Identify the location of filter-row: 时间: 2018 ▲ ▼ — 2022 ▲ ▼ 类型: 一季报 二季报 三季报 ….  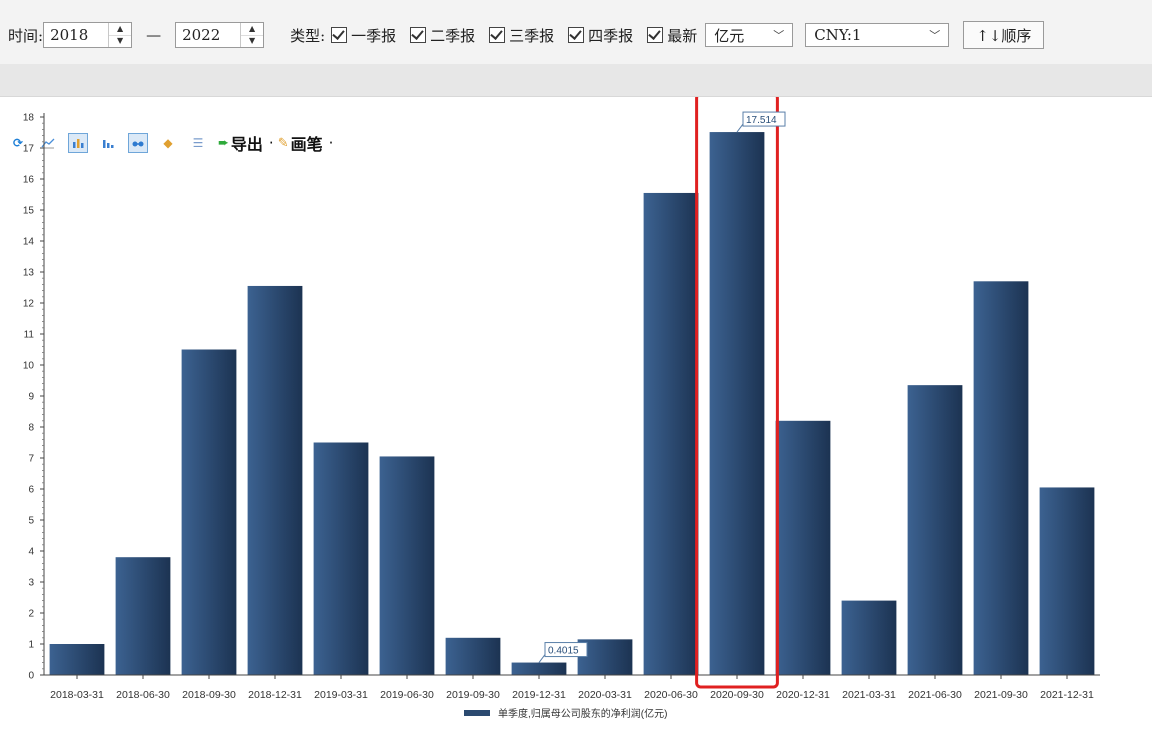
(526, 35).